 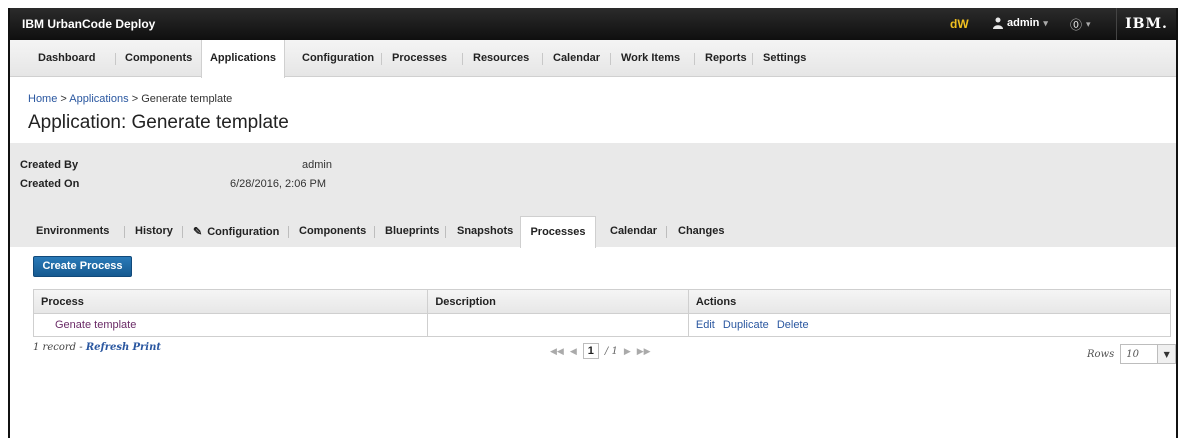 I want to click on page-title: Application: Generate template, so click(x=158, y=122).